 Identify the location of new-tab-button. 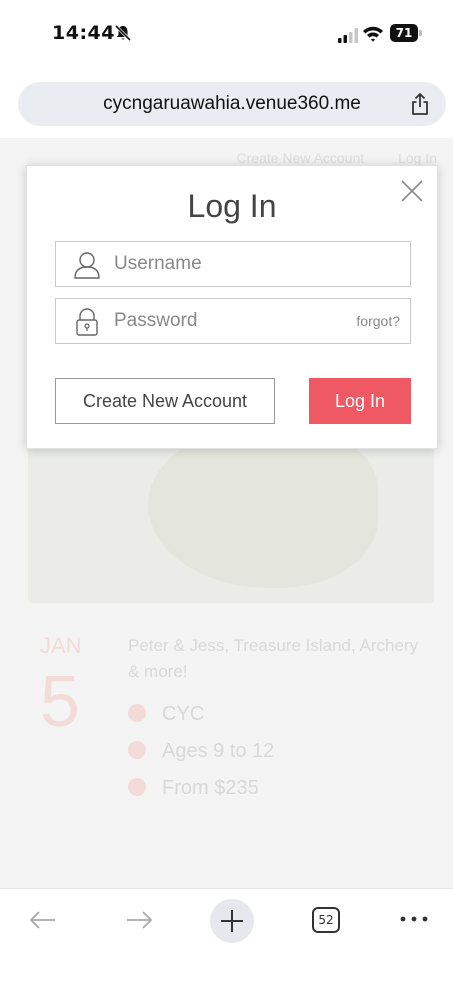
(232, 921).